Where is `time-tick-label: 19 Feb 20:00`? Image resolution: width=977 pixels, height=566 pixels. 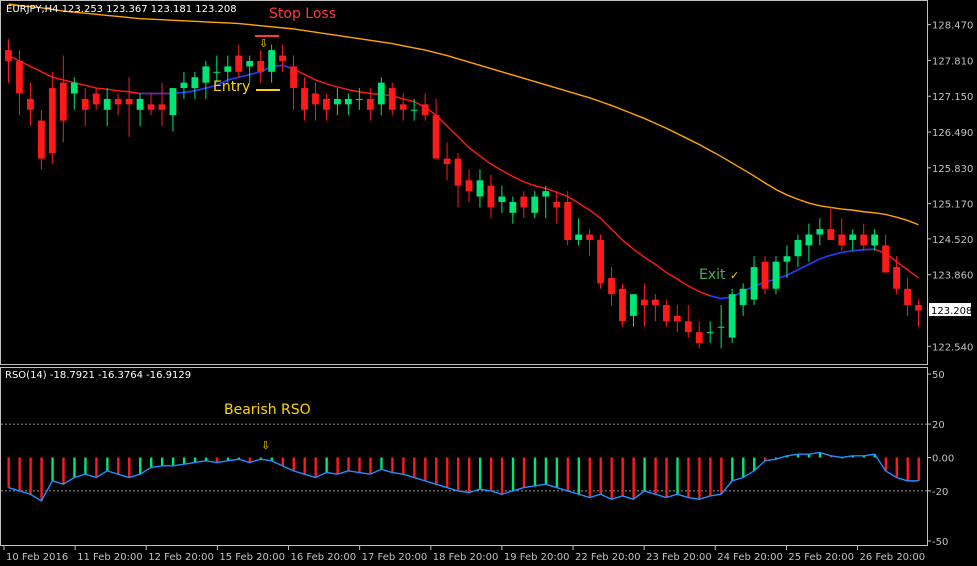
time-tick-label: 19 Feb 20:00 is located at coordinates (537, 557).